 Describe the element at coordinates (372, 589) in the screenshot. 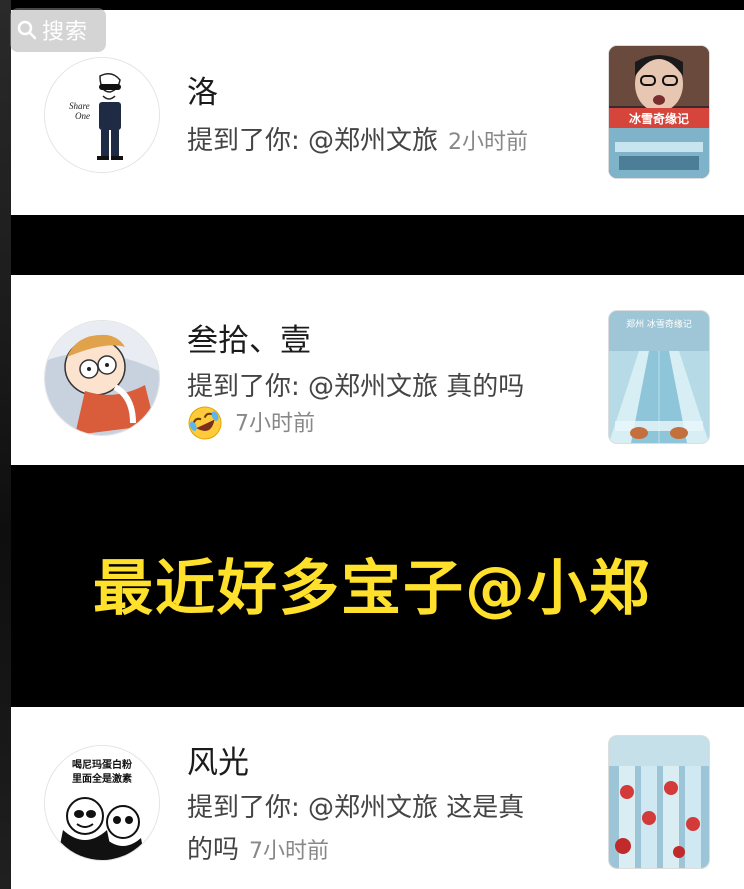

I see `video-caption: 最近好多宝子@小郑` at that location.